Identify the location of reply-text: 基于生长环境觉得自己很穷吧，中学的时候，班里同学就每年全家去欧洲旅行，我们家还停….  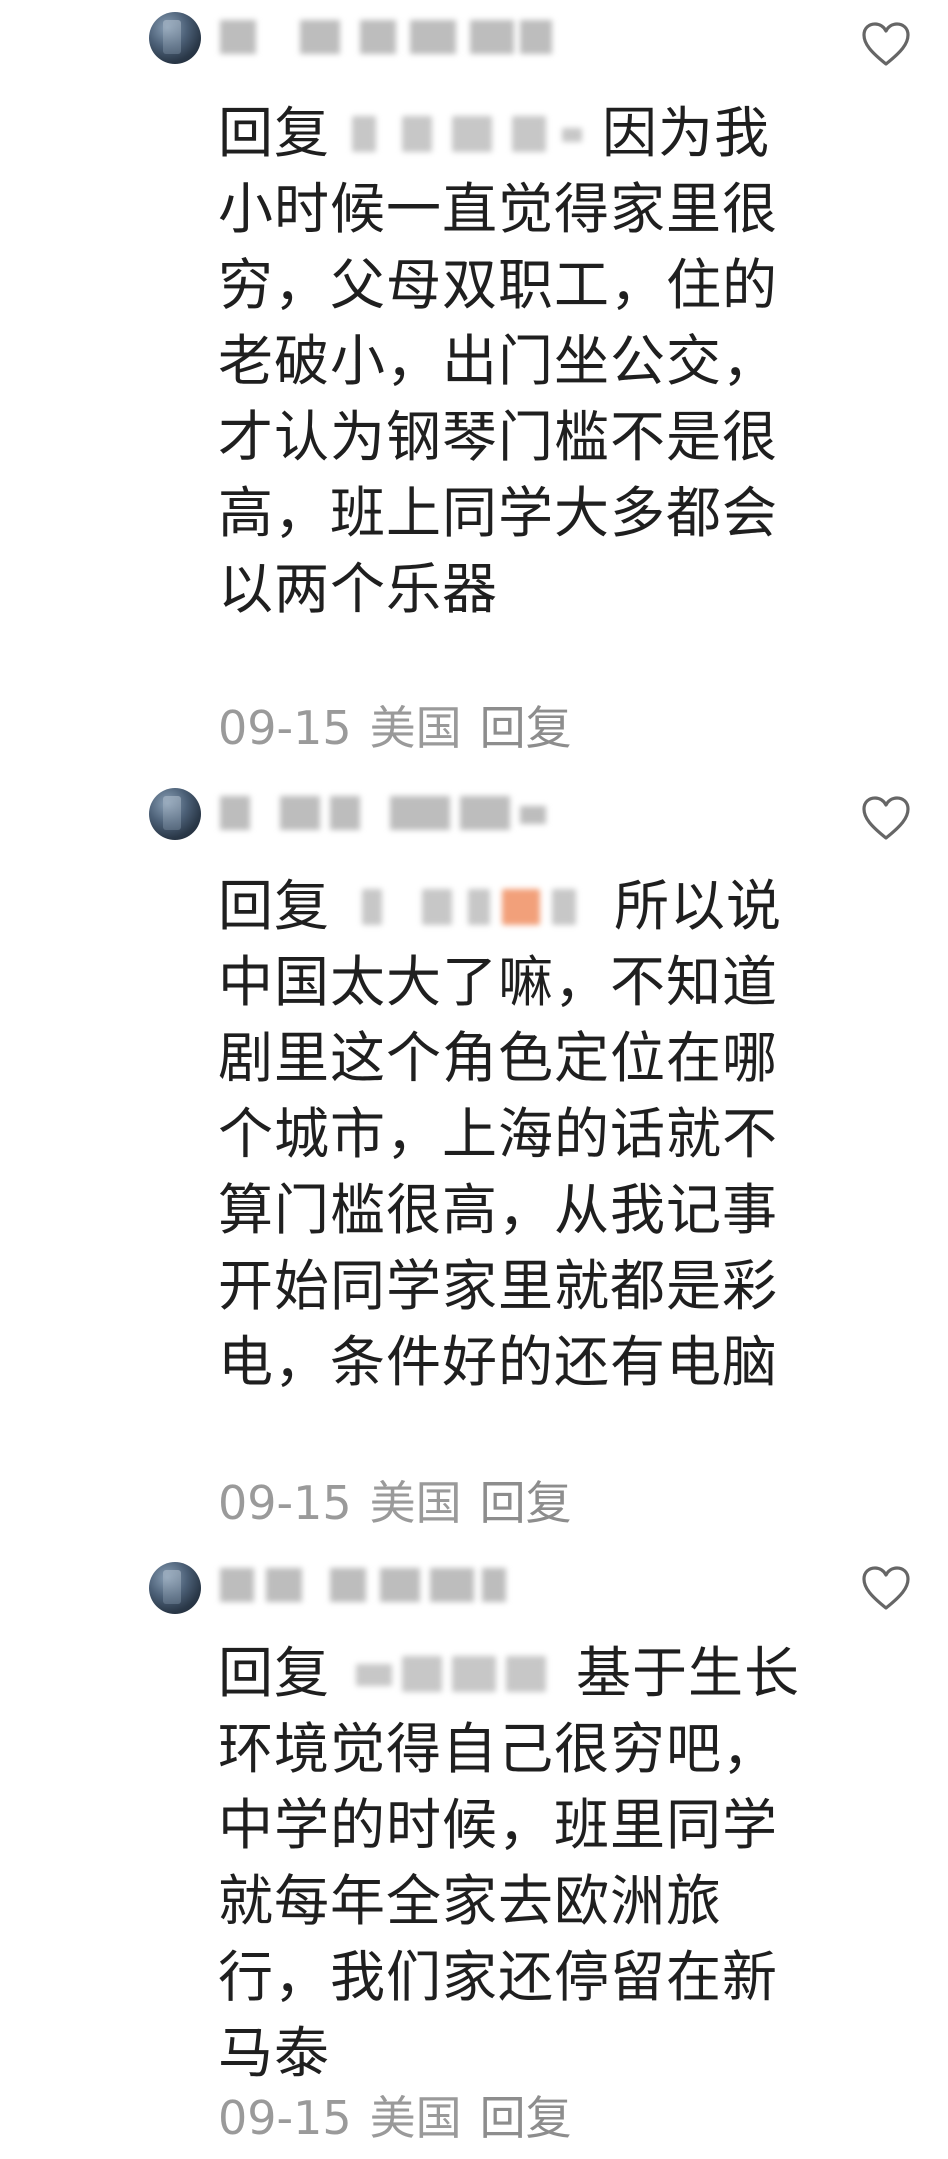
(509, 1863).